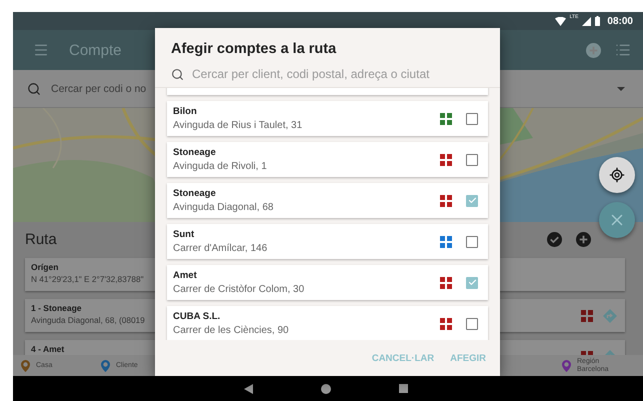 The height and width of the screenshot is (401, 643). Describe the element at coordinates (623, 50) in the screenshot. I see `list-icon` at that location.